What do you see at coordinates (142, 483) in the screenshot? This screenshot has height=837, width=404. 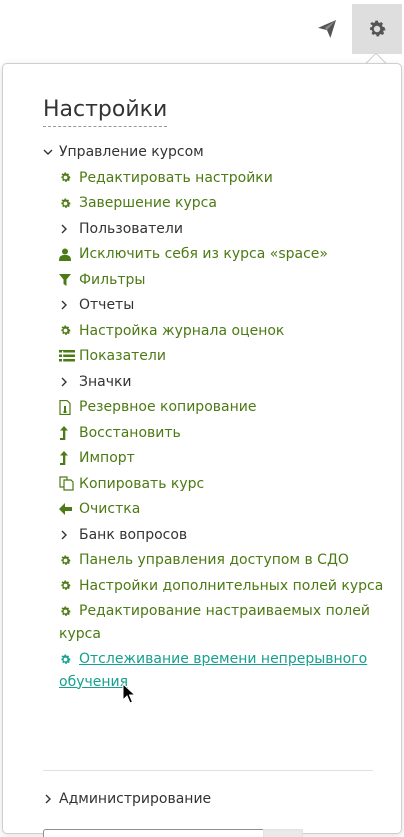 I see `tree-item-label: Копировать курс` at bounding box center [142, 483].